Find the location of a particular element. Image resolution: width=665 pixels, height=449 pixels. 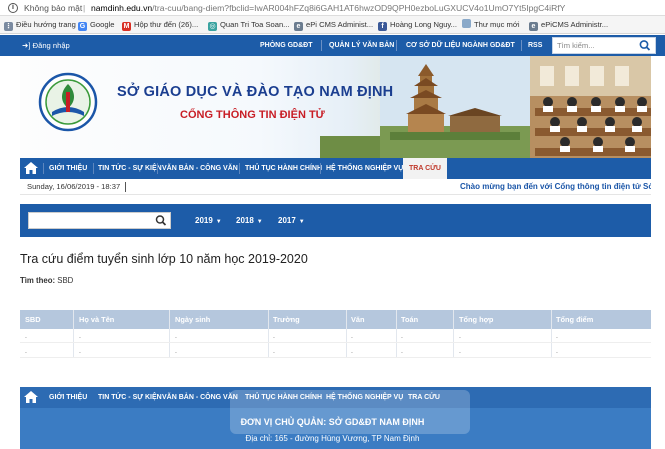

column-header: SBD is located at coordinates (33, 319).